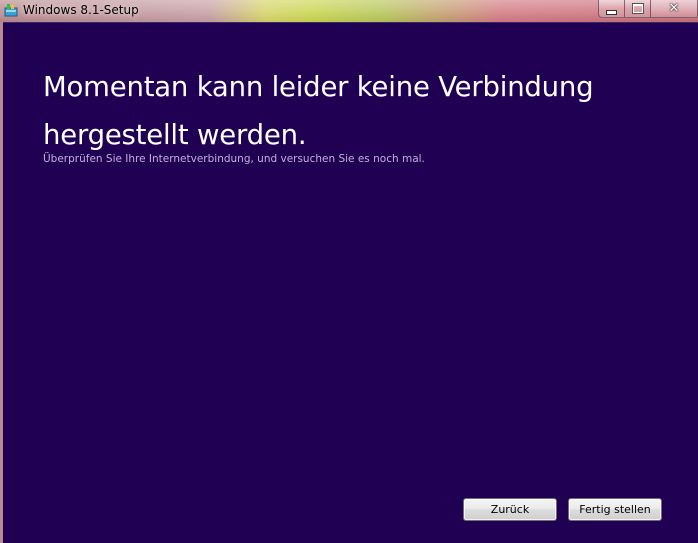 The image size is (698, 543). Describe the element at coordinates (615, 509) in the screenshot. I see `finish-button: Fertig stellen` at that location.